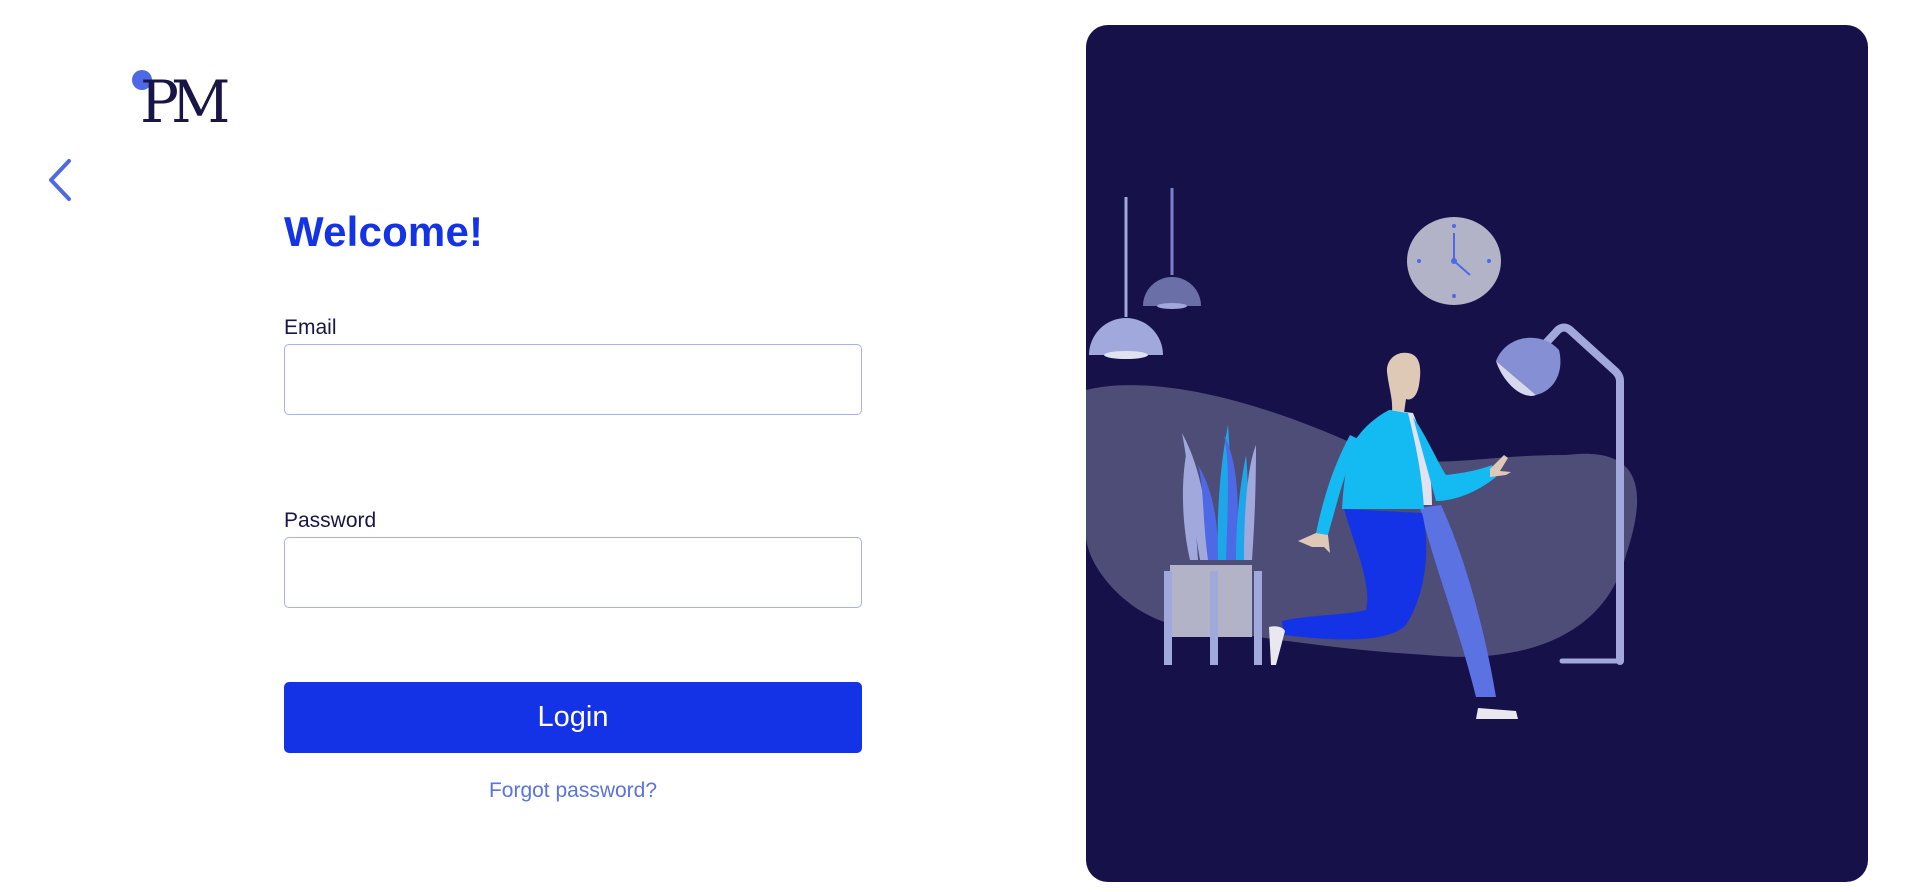  What do you see at coordinates (1454, 261) in the screenshot?
I see `wall-clock-icon` at bounding box center [1454, 261].